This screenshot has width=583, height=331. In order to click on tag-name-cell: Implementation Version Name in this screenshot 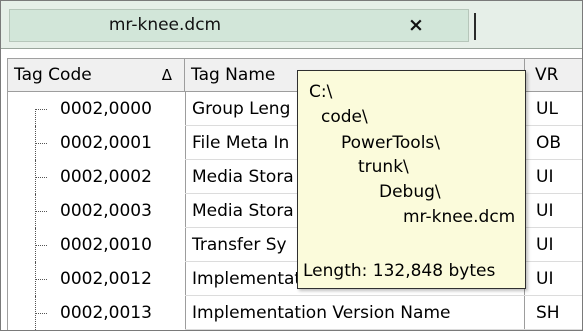, I will do `click(355, 313)`.